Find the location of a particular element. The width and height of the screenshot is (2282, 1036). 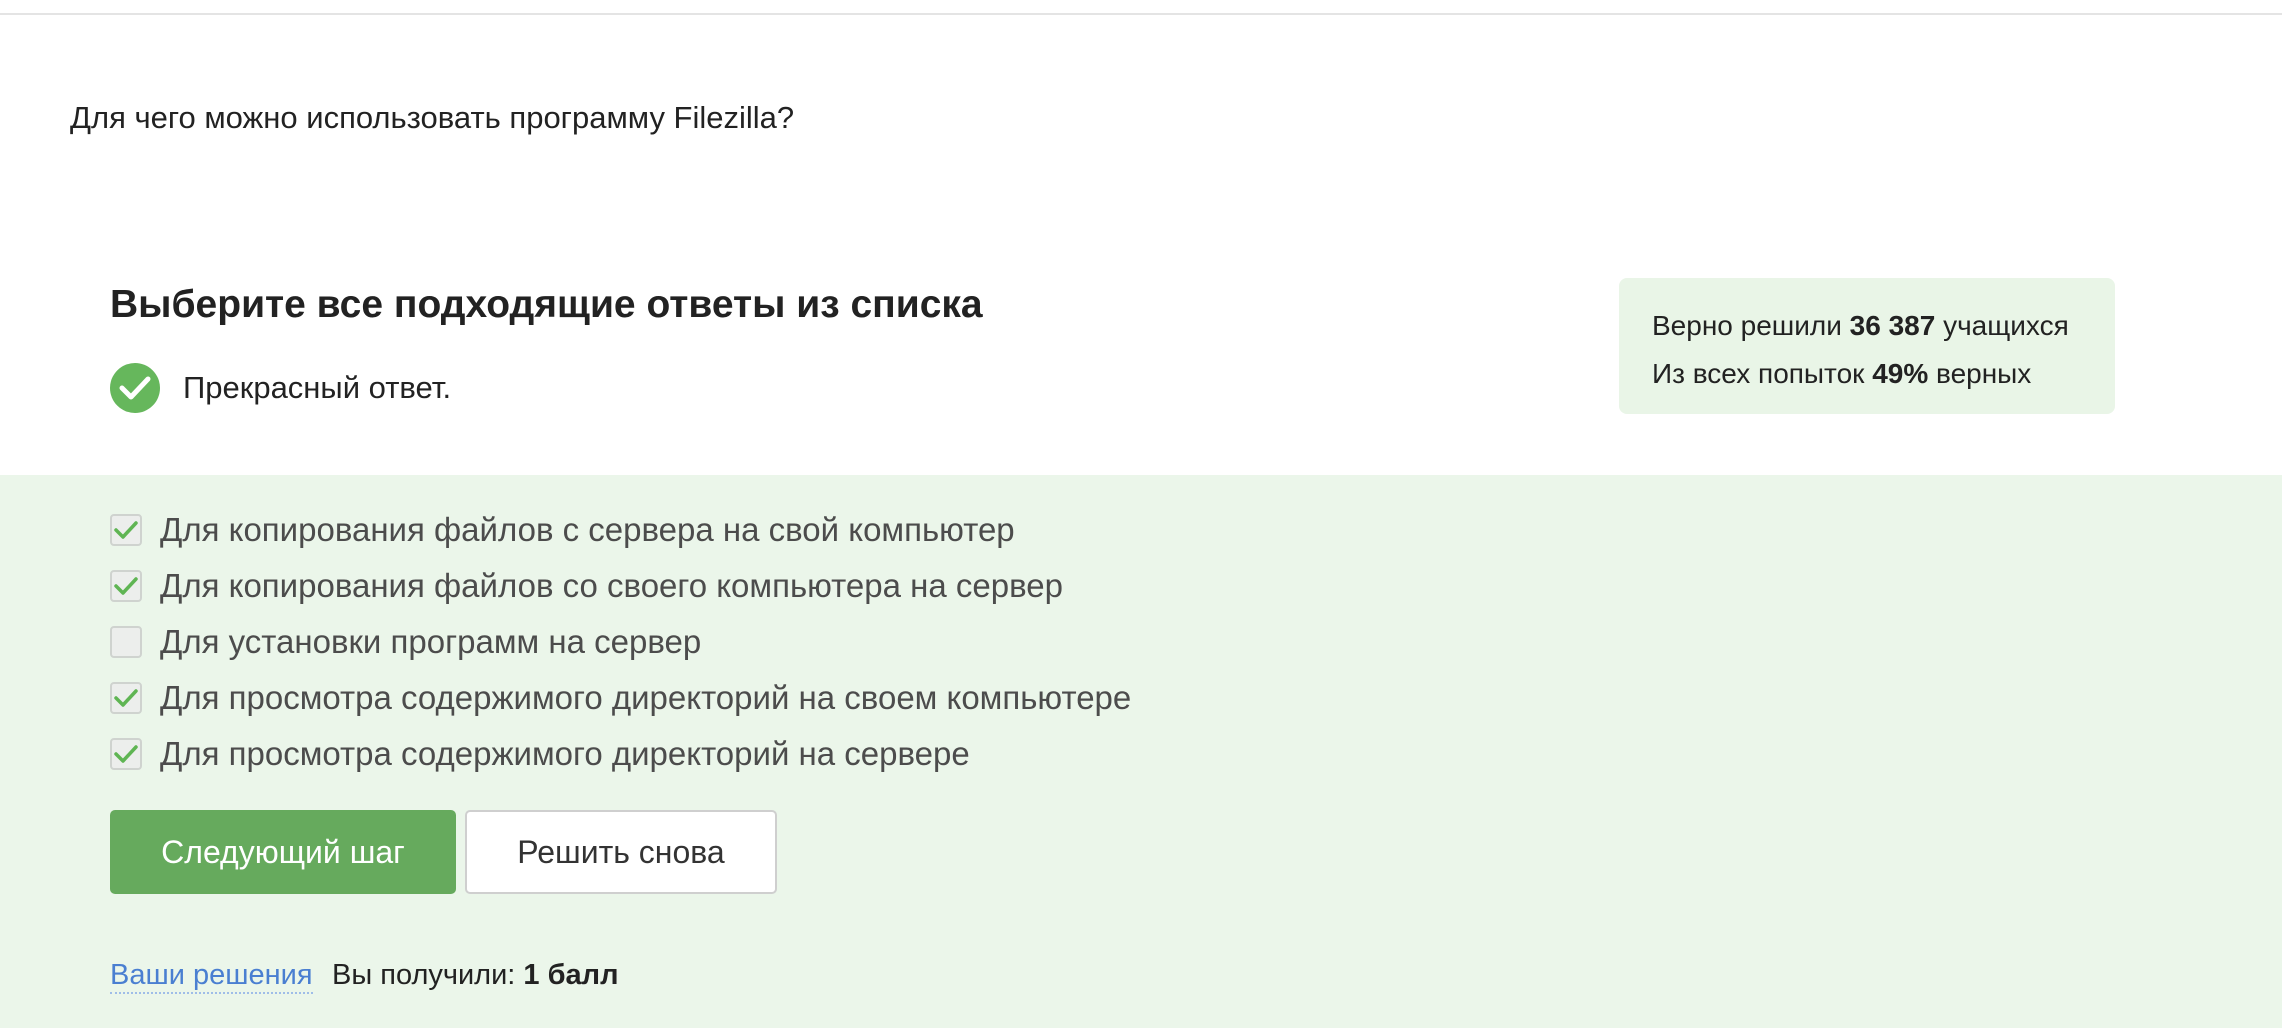

your-solutions-link: Ваши решения is located at coordinates (211, 976).